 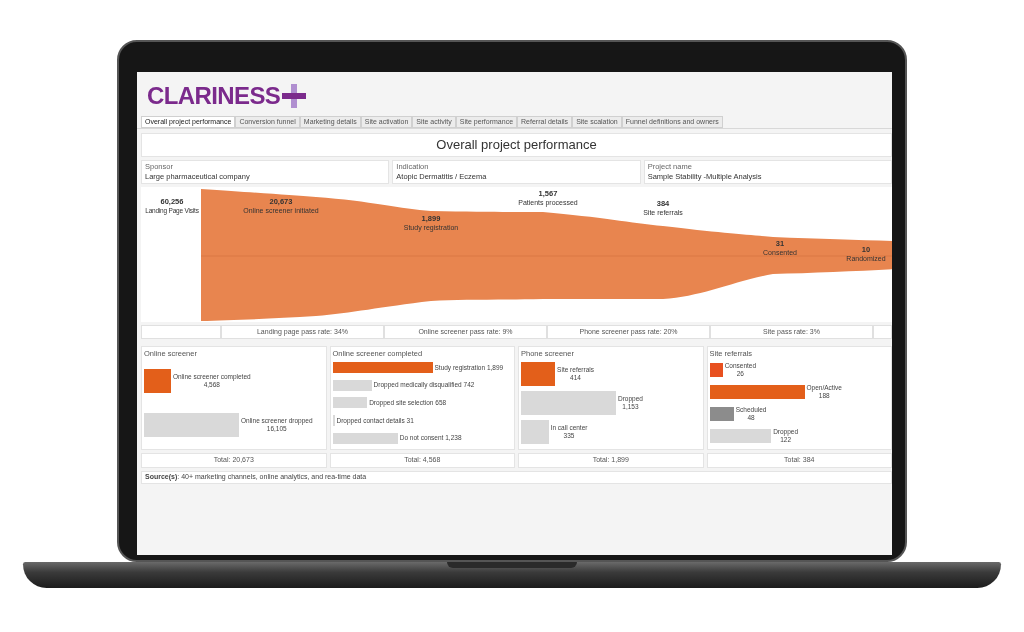 What do you see at coordinates (294, 96) in the screenshot?
I see `plus-icon` at bounding box center [294, 96].